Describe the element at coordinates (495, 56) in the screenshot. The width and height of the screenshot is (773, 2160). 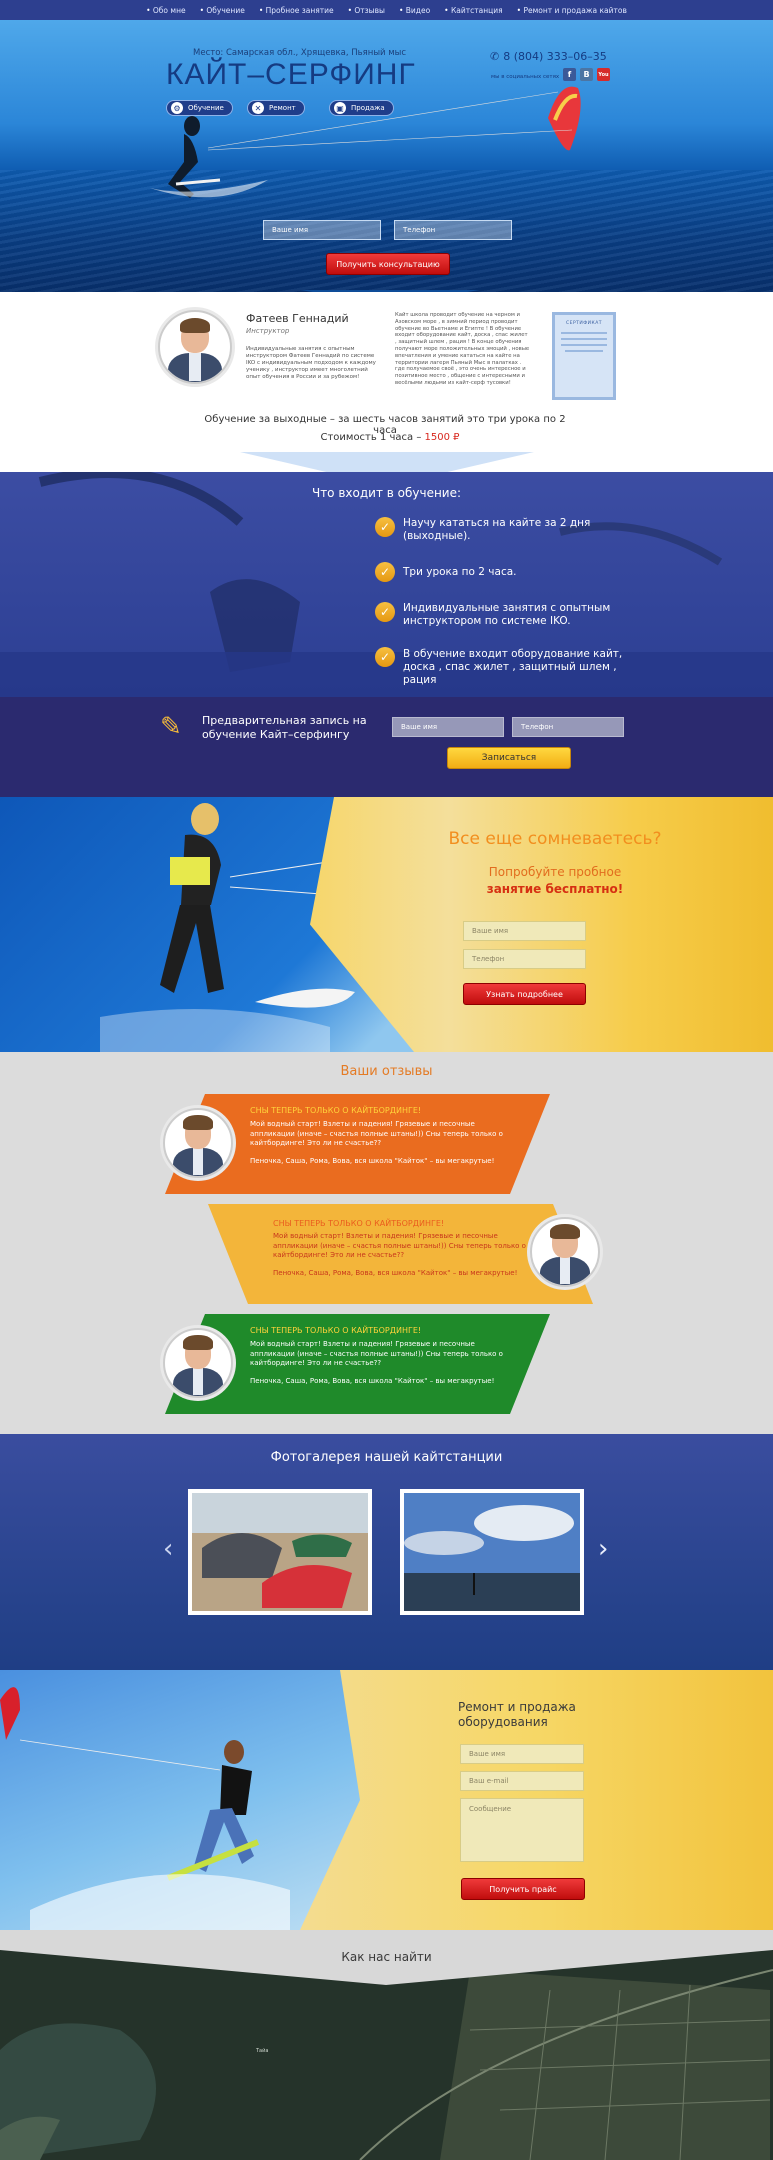
I see `phone-icon: ✆` at that location.